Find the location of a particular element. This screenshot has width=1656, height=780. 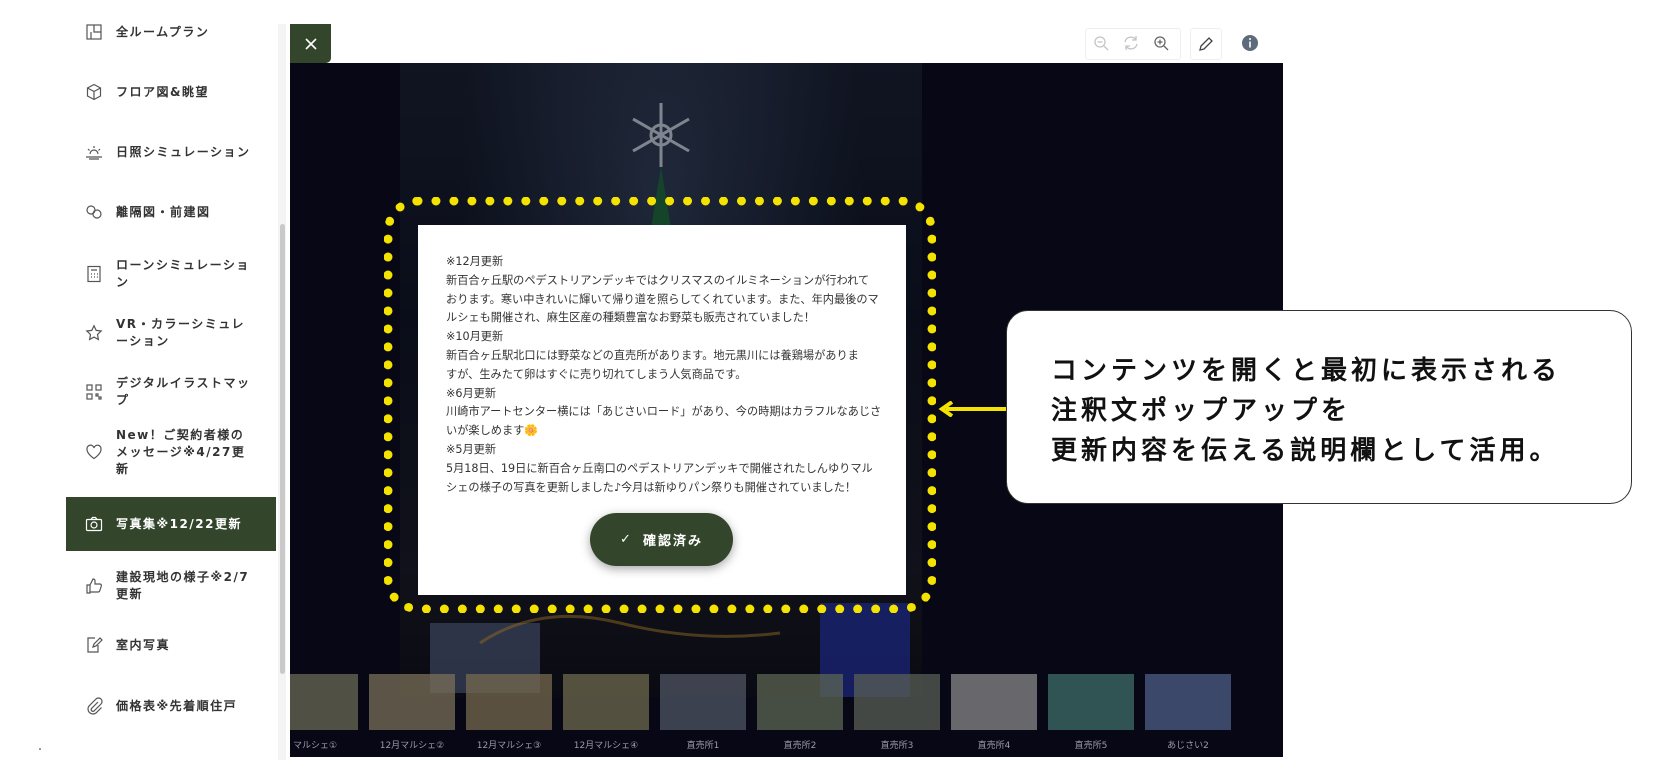

zoom-out-icon is located at coordinates (1101, 43).